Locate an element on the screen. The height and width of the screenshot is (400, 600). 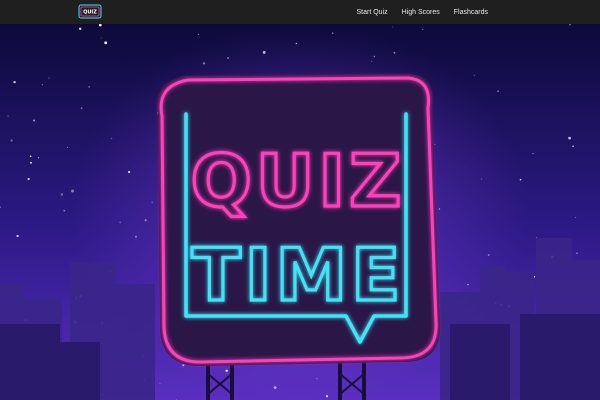
main-nav: Start Quiz High Scores Flashcards is located at coordinates (423, 12).